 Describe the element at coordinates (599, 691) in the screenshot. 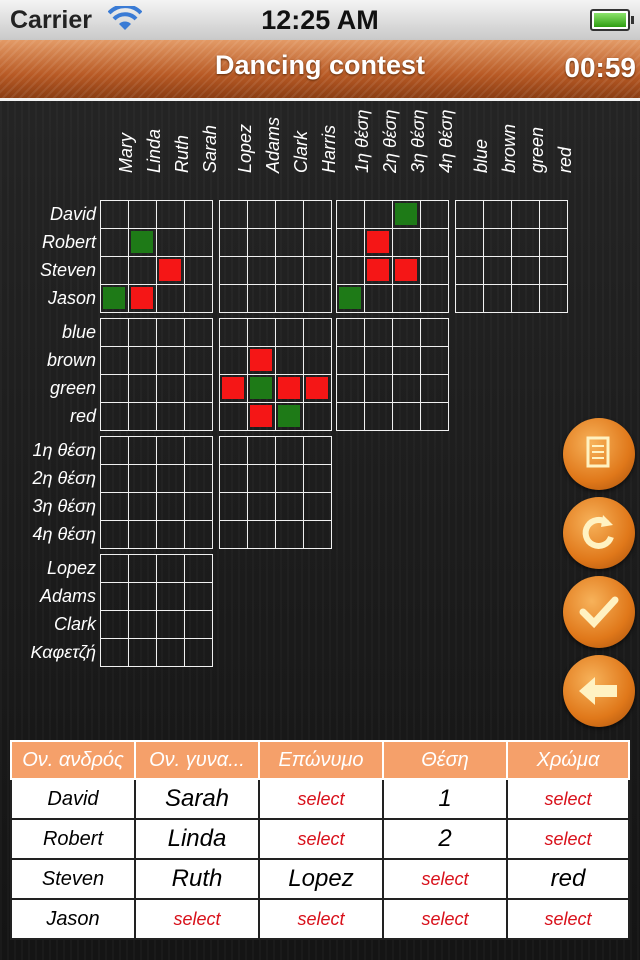

I see `back-button` at that location.